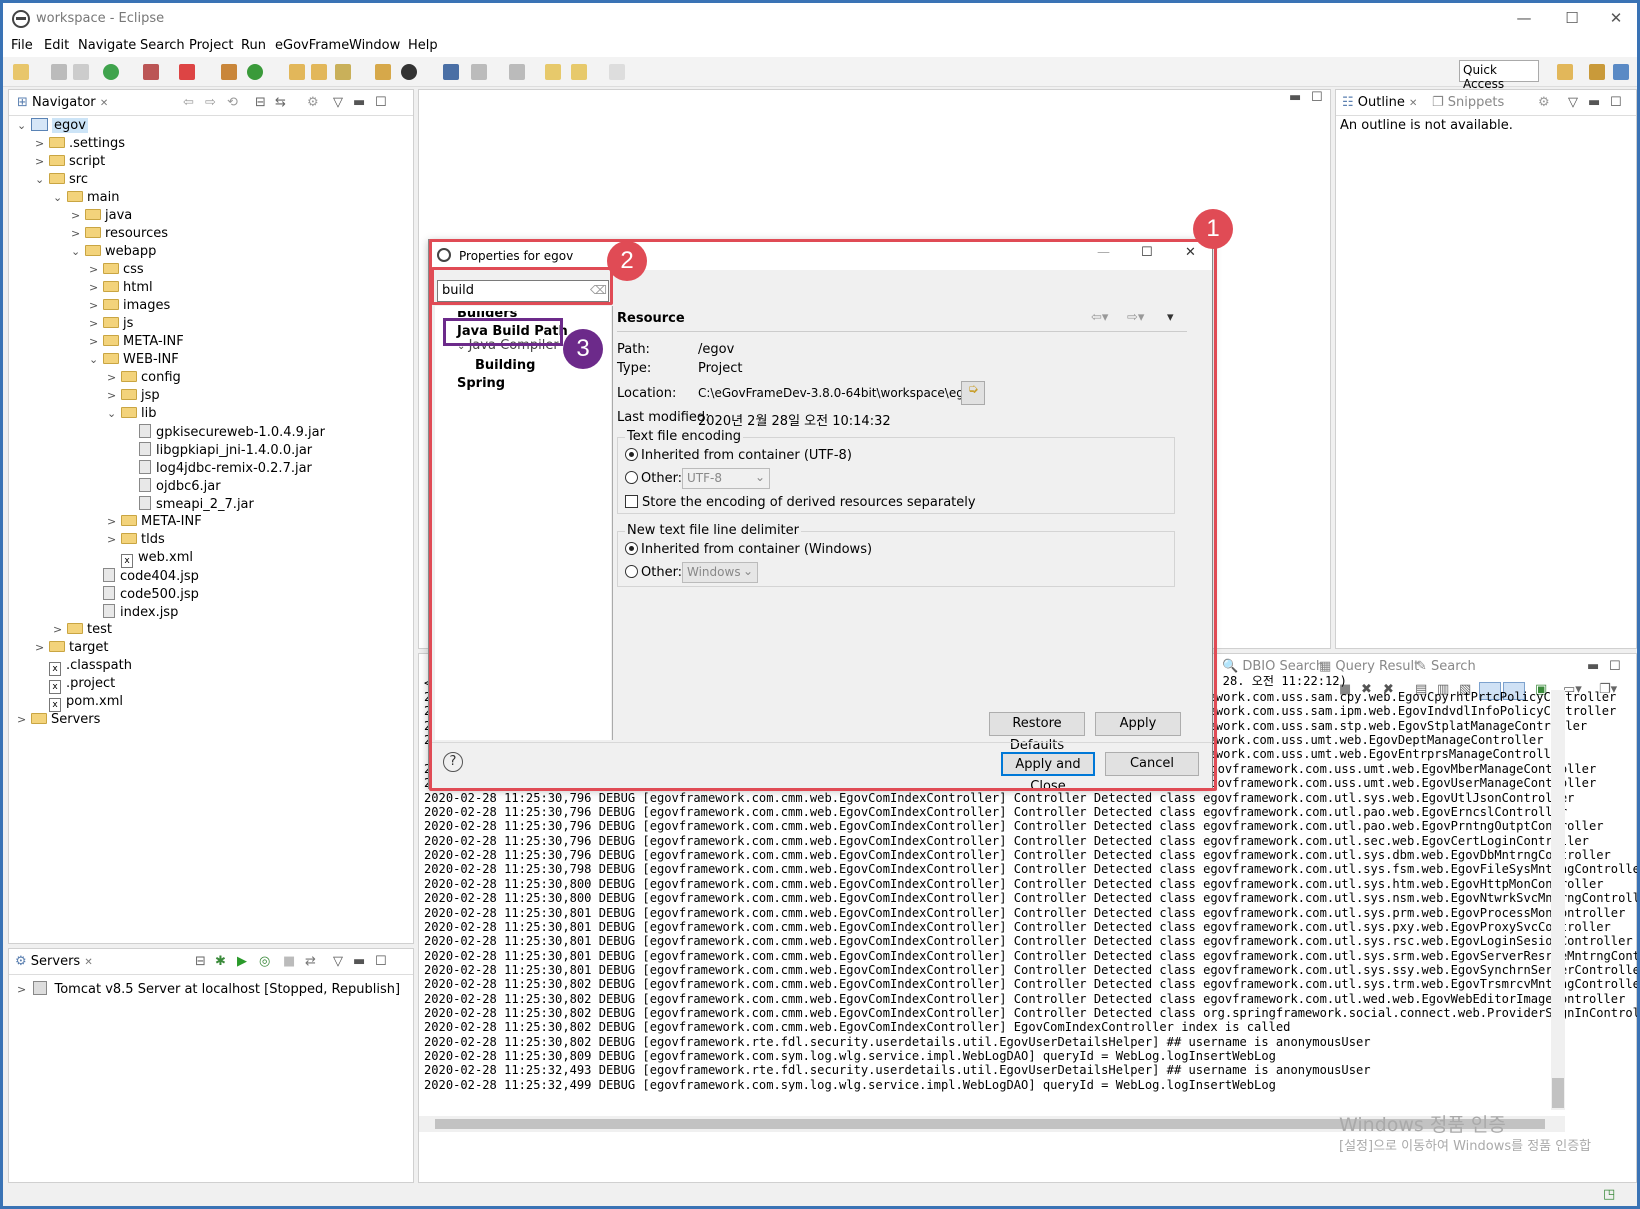 The width and height of the screenshot is (1640, 1209). Describe the element at coordinates (75, 685) in the screenshot. I see `tree-item: x .project` at that location.